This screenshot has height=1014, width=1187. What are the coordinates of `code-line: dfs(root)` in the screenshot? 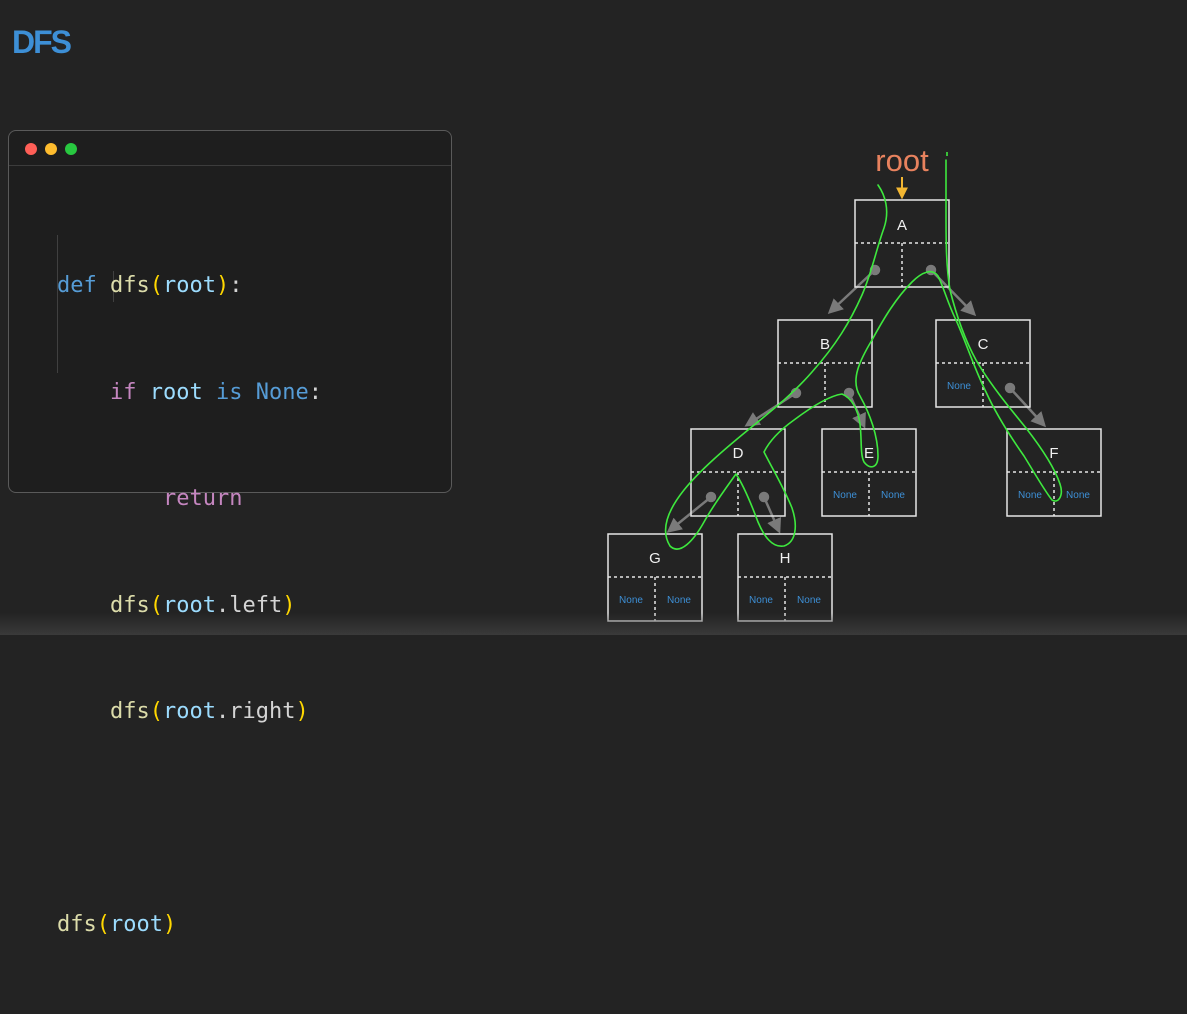 It's located at (189, 925).